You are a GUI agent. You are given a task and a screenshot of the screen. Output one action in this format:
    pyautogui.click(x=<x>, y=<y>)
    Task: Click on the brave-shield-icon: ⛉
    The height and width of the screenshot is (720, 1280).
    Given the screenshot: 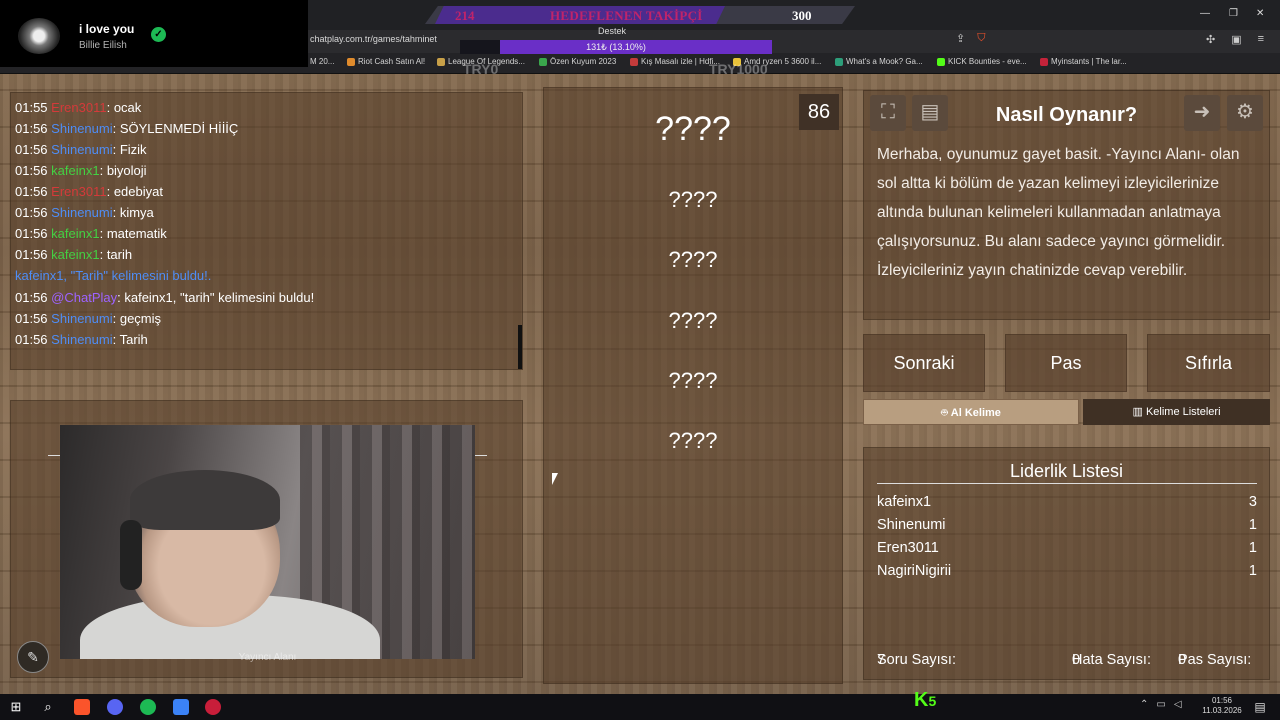 What is the action you would take?
    pyautogui.click(x=981, y=38)
    